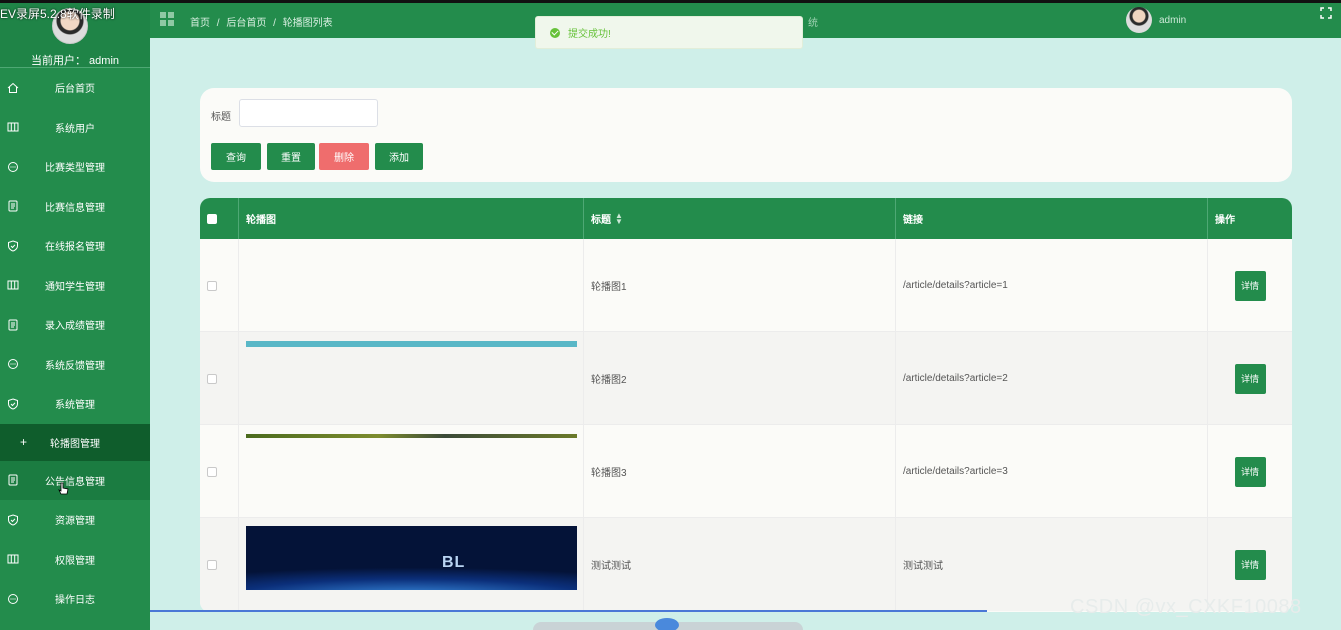 Image resolution: width=1341 pixels, height=630 pixels. Describe the element at coordinates (221, 117) in the screenshot. I see `title-filter-label: 标题` at that location.